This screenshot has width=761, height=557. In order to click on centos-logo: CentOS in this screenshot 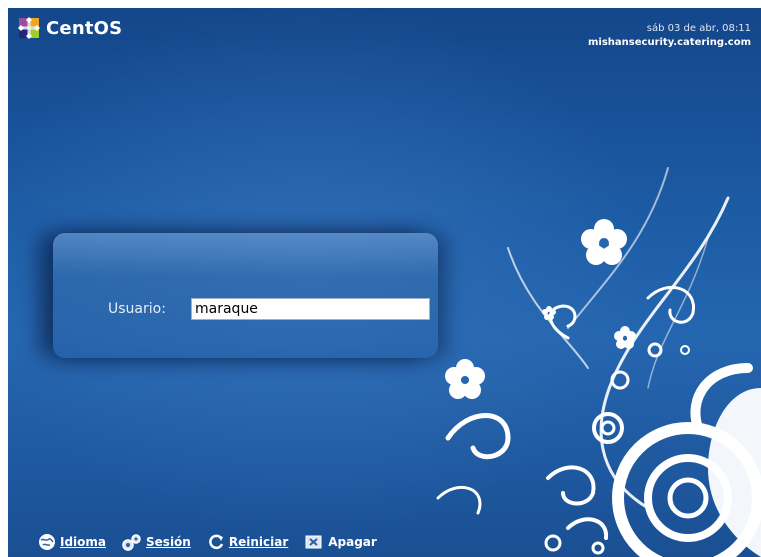, I will do `click(70, 28)`.